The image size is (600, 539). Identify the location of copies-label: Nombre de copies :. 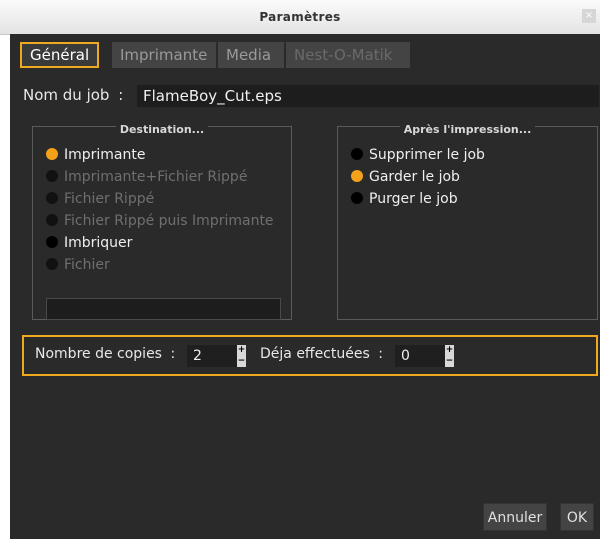
(105, 354).